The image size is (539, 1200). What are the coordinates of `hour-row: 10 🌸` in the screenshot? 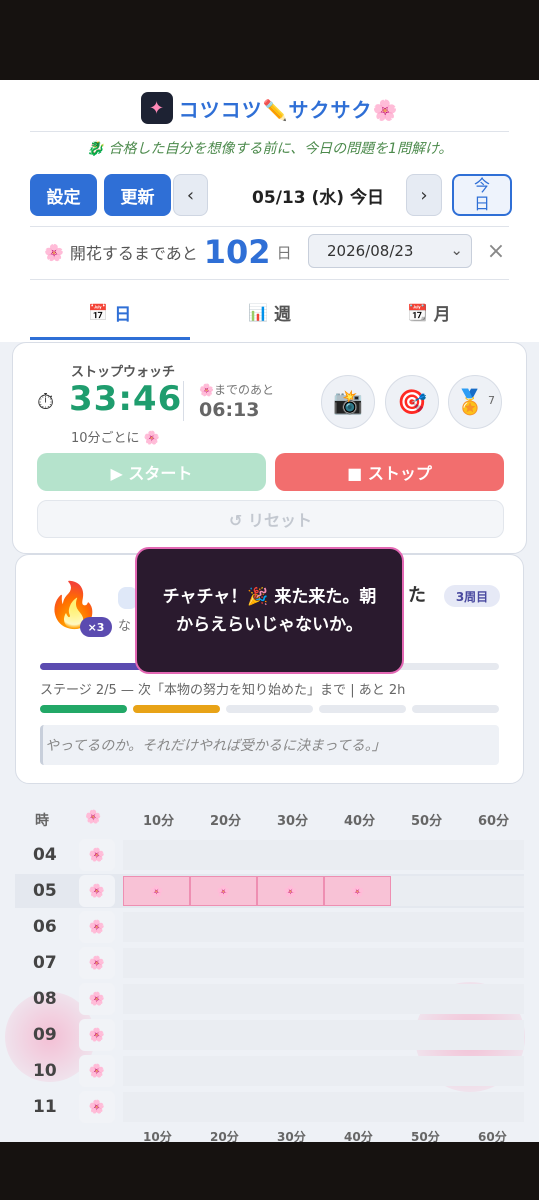 It's located at (269, 1071).